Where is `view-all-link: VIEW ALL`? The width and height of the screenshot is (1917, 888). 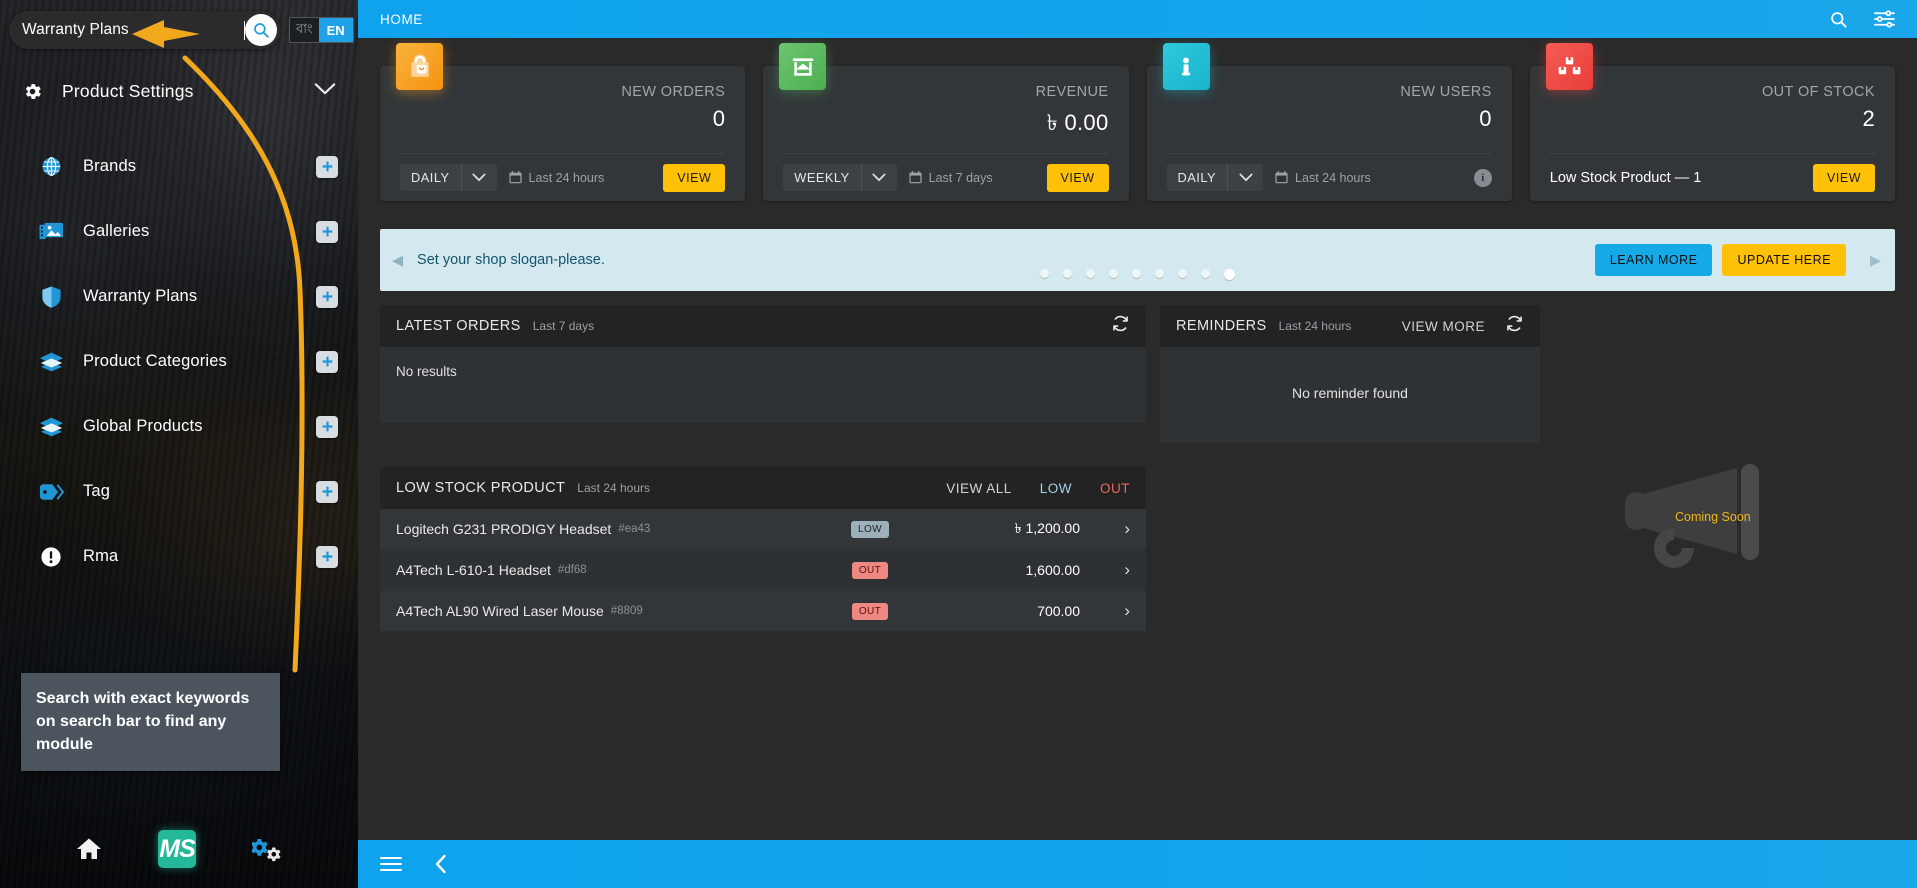 view-all-link: VIEW ALL is located at coordinates (979, 488).